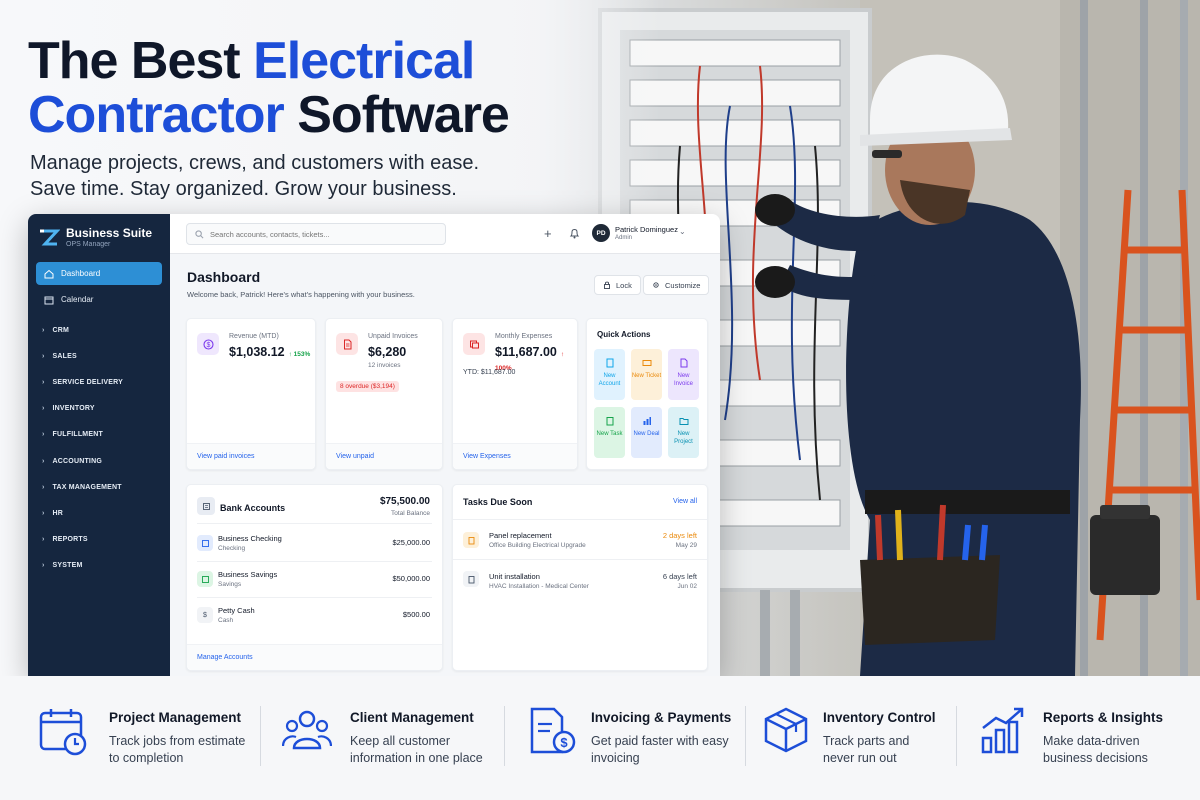  I want to click on sidebar-section-crm: › CRM, so click(99, 330).